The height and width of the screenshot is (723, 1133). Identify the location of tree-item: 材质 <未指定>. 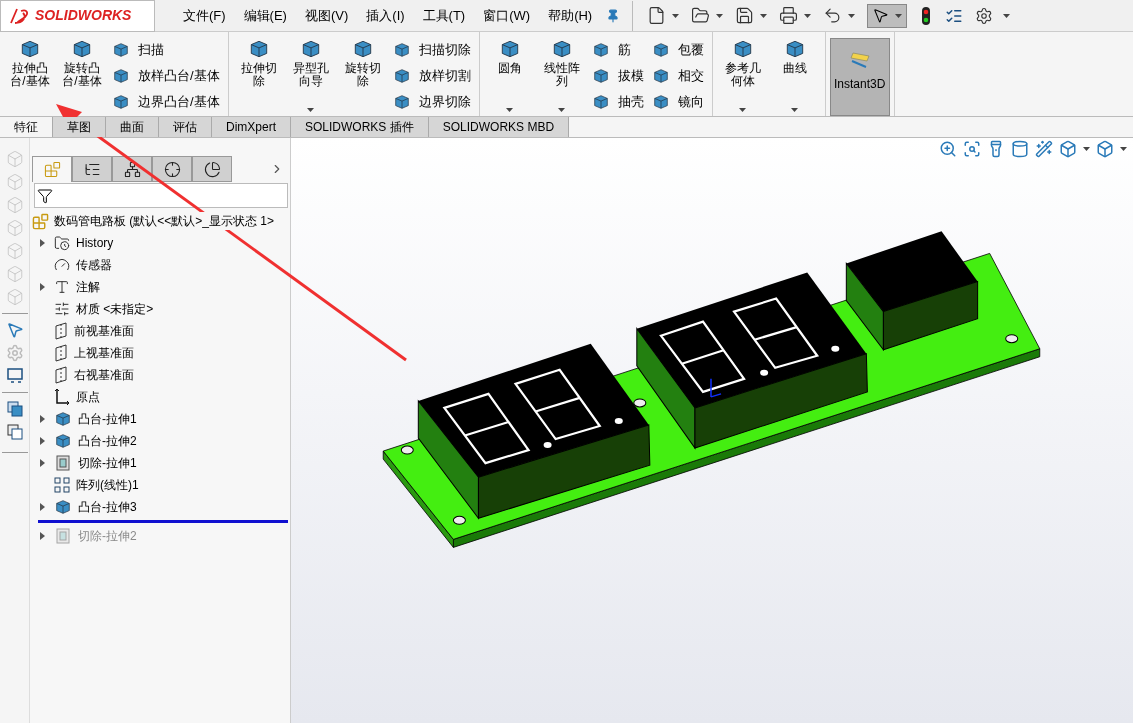
(163, 309).